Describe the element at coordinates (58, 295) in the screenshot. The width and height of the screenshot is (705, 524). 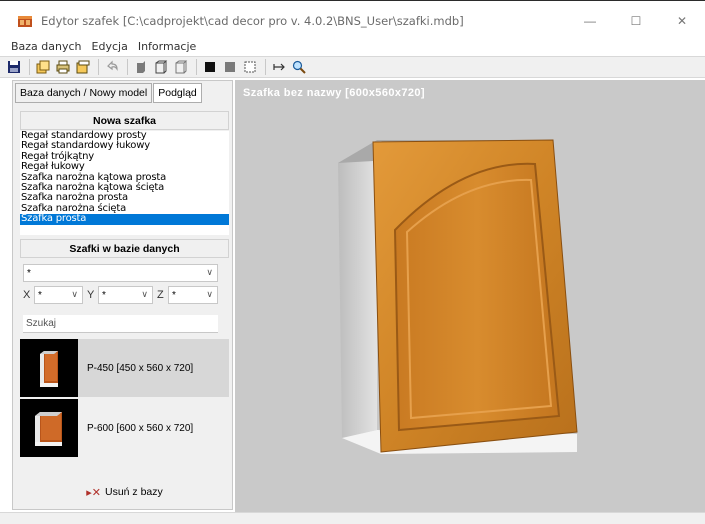
I see `x-combo: * ∨` at that location.